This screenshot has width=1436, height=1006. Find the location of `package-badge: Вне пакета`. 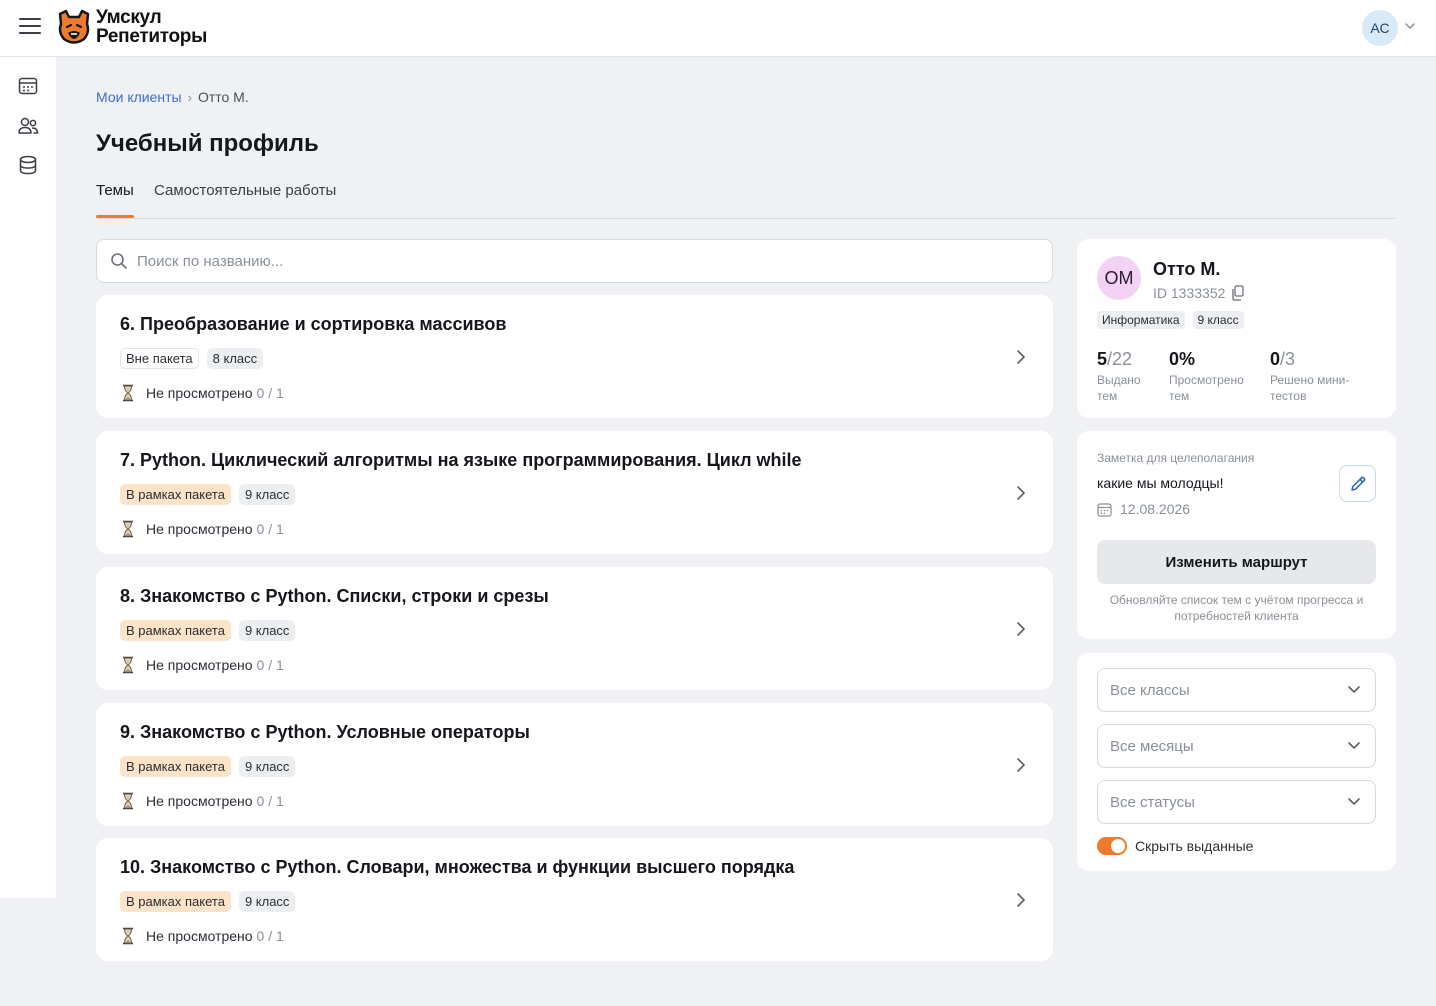

package-badge: Вне пакета is located at coordinates (159, 358).